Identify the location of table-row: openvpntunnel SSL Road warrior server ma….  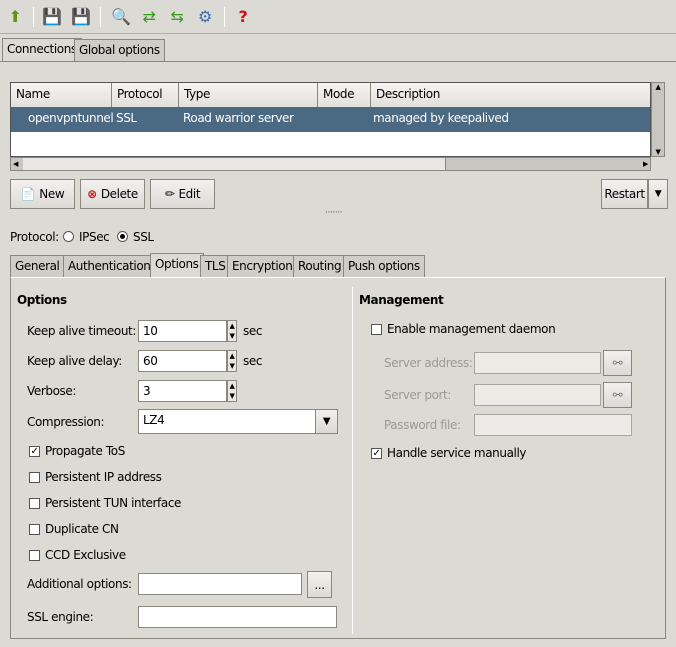
(330, 119).